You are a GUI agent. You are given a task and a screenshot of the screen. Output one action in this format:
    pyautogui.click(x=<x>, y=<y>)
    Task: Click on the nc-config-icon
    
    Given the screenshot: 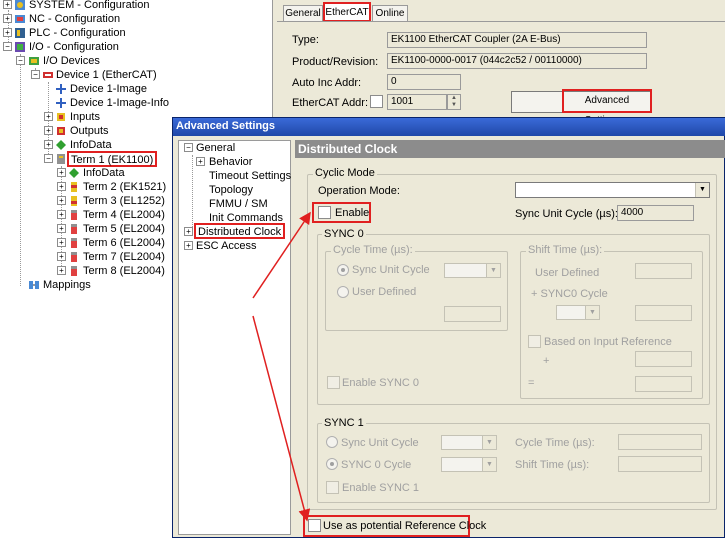 What is the action you would take?
    pyautogui.click(x=20, y=19)
    